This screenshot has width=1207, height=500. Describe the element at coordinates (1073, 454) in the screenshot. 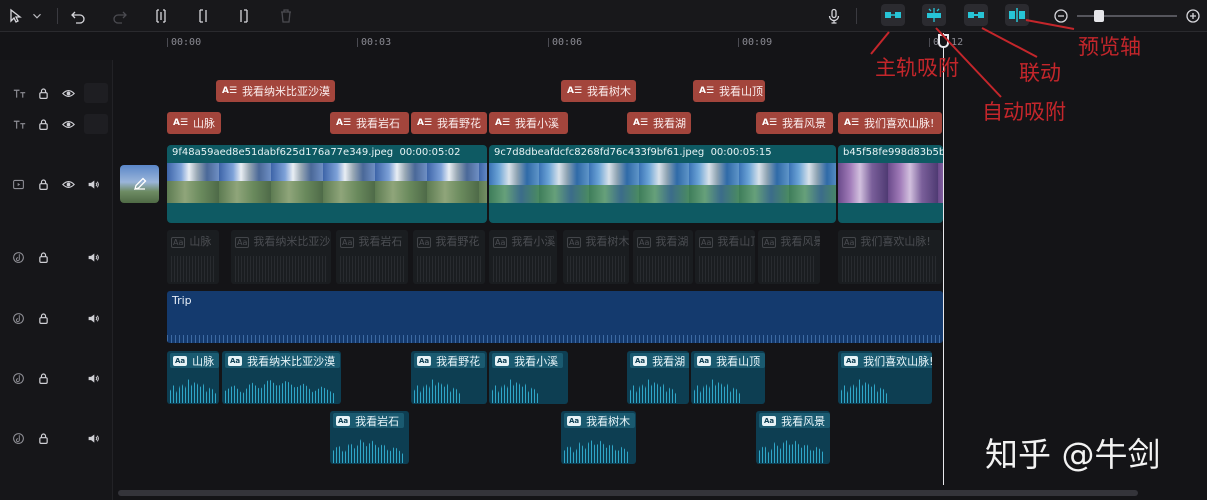

I see `watermark: 知乎 @牛剑` at that location.